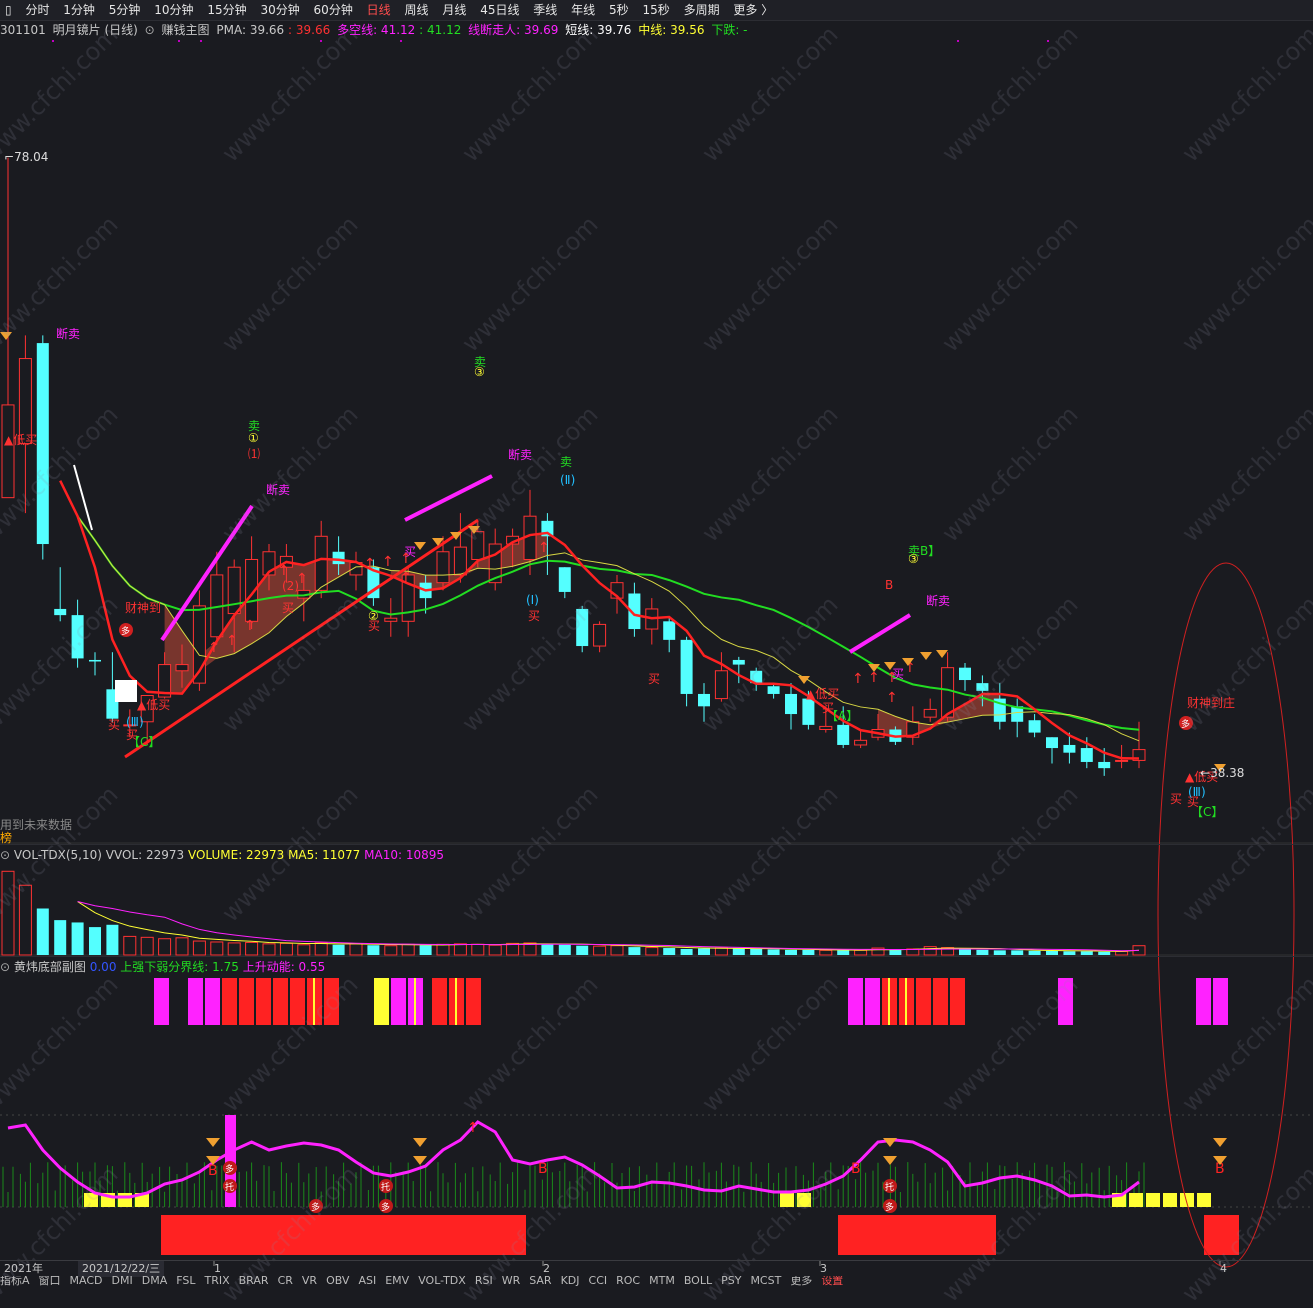 The width and height of the screenshot is (1313, 1308). What do you see at coordinates (58, 855) in the screenshot?
I see `vol-indicator-name: VOL-TDX(5,10)` at bounding box center [58, 855].